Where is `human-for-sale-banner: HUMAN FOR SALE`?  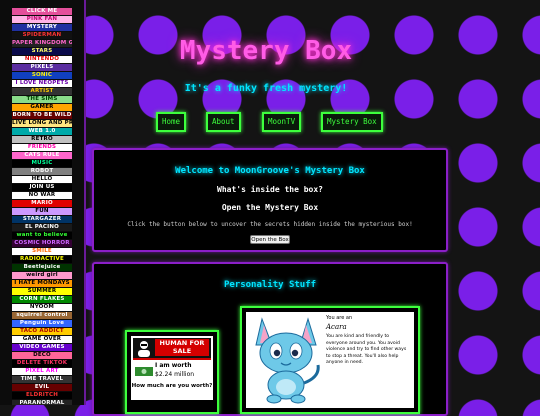
human-for-sale-banner: HUMAN FOR SALE is located at coordinates (182, 347).